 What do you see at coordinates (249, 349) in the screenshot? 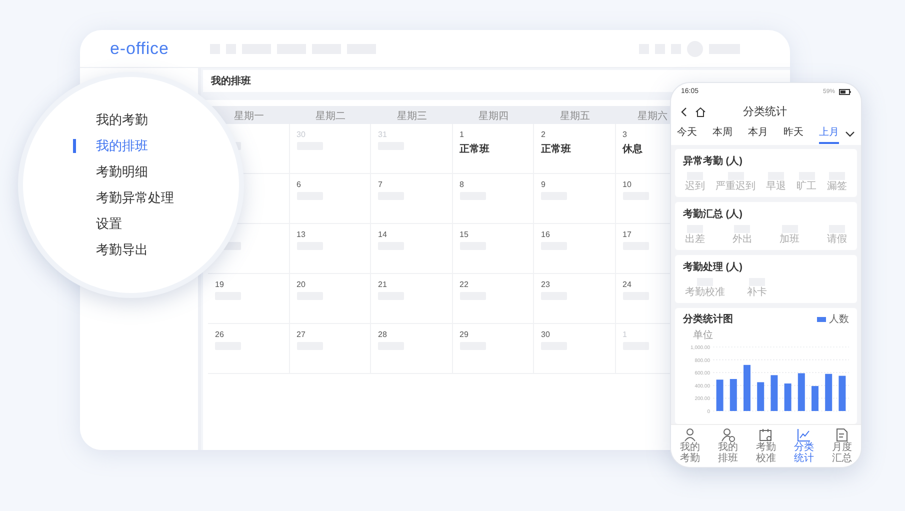
I see `calendar-cell: 26` at bounding box center [249, 349].